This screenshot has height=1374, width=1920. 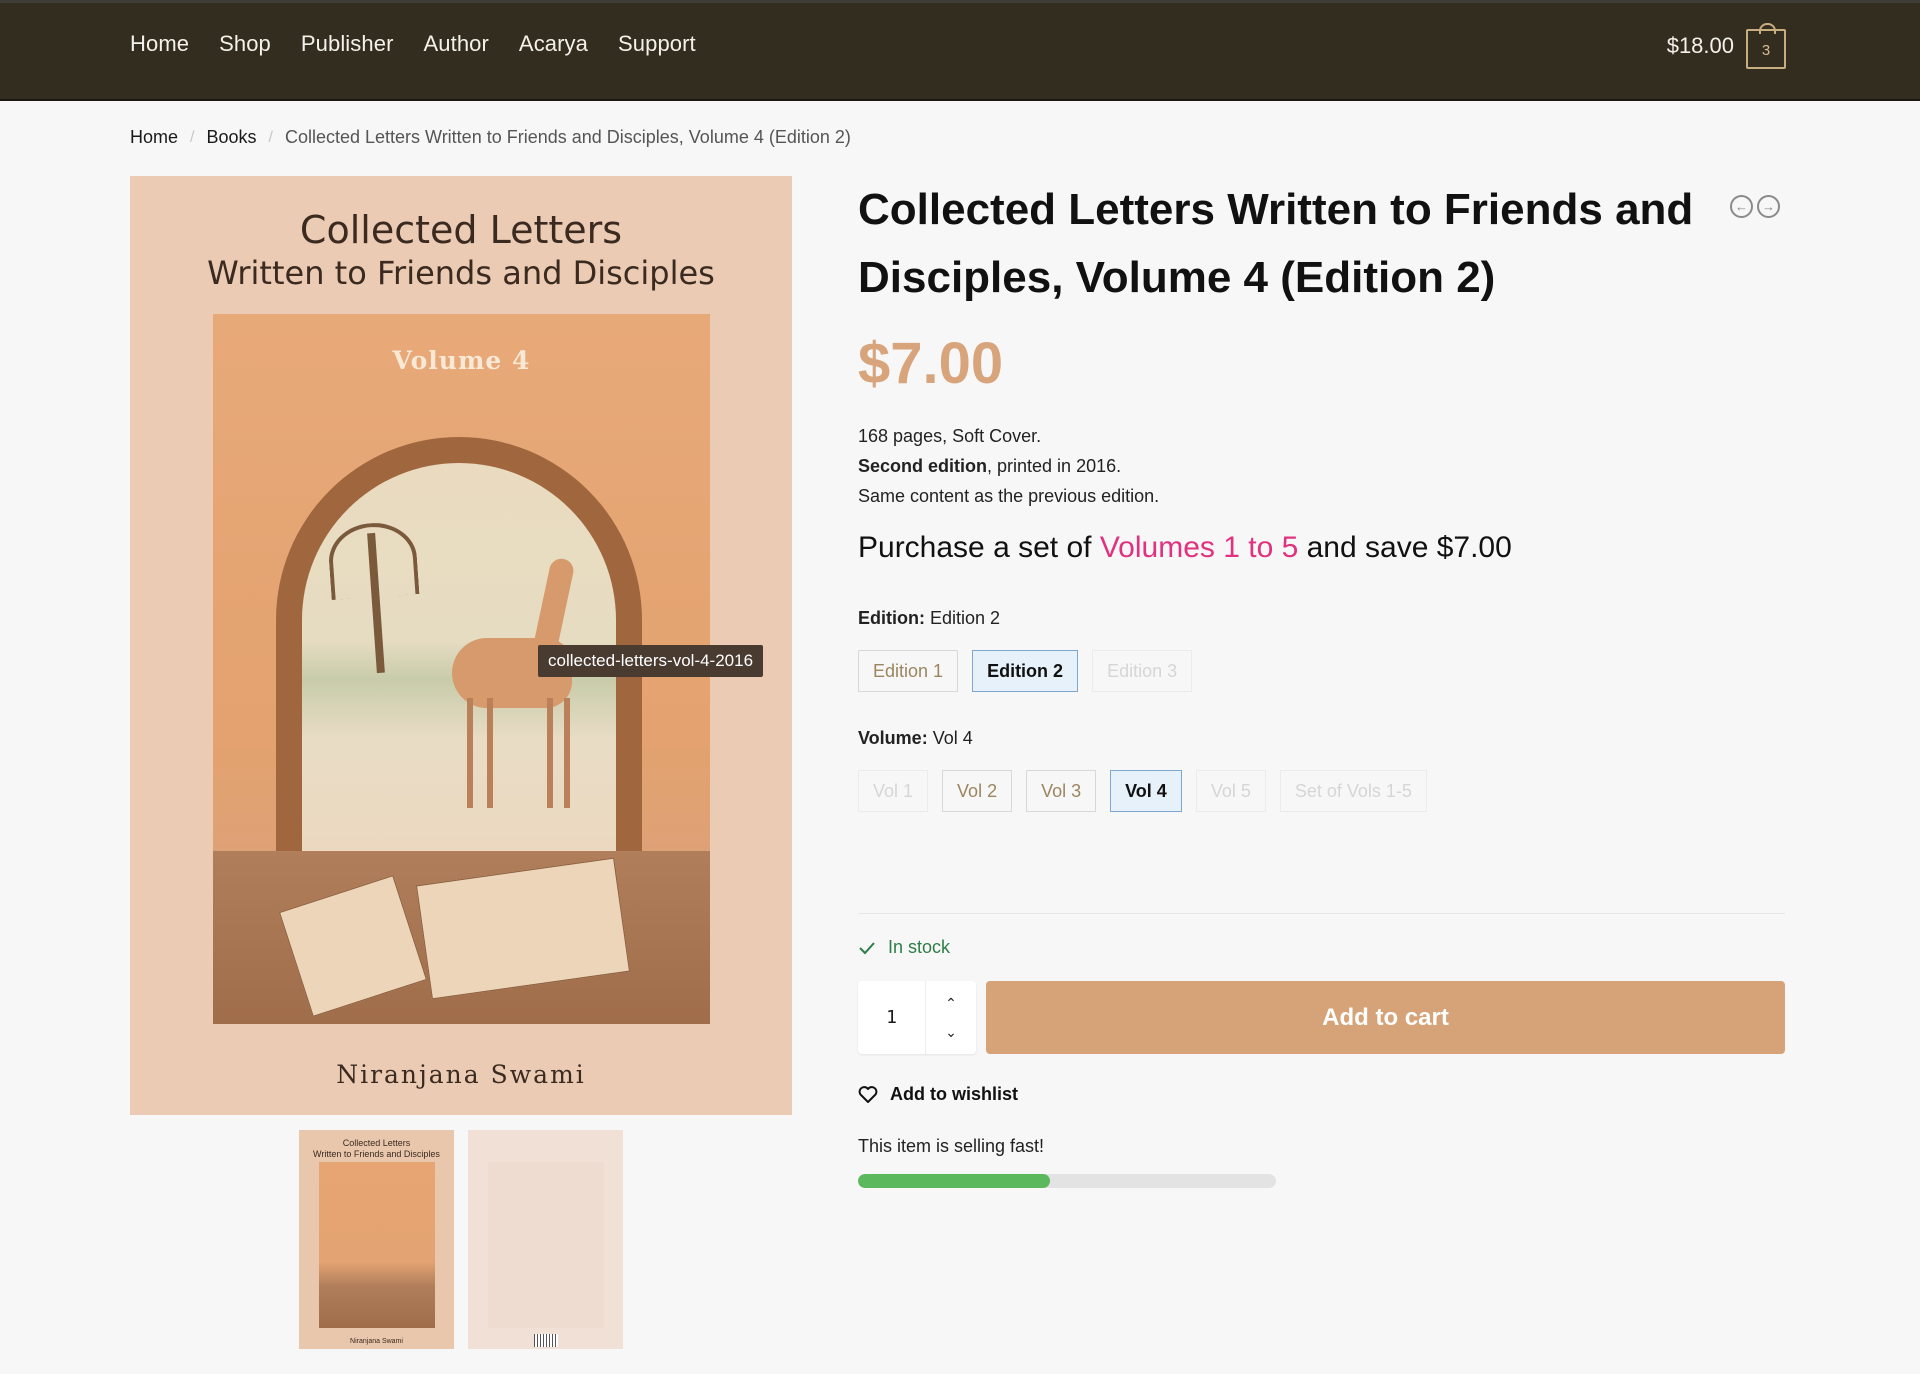 I want to click on nav-shop: Shop, so click(x=245, y=44).